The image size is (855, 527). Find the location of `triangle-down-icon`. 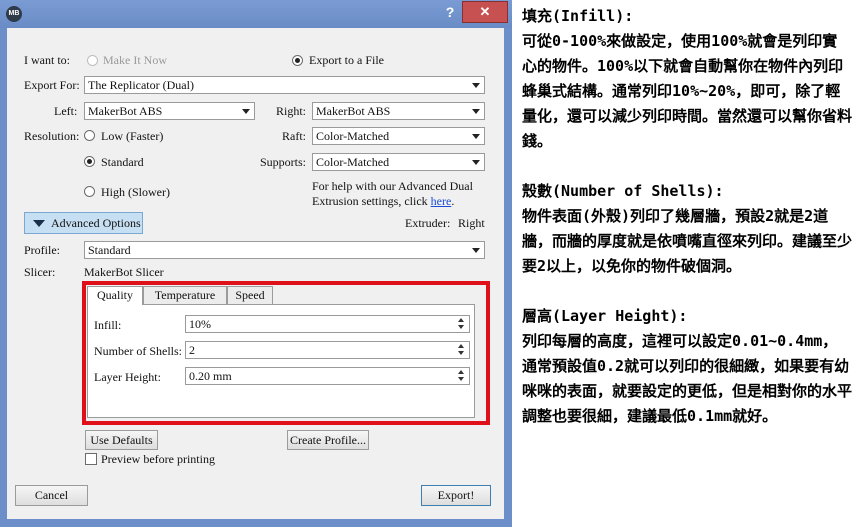

triangle-down-icon is located at coordinates (39, 223).